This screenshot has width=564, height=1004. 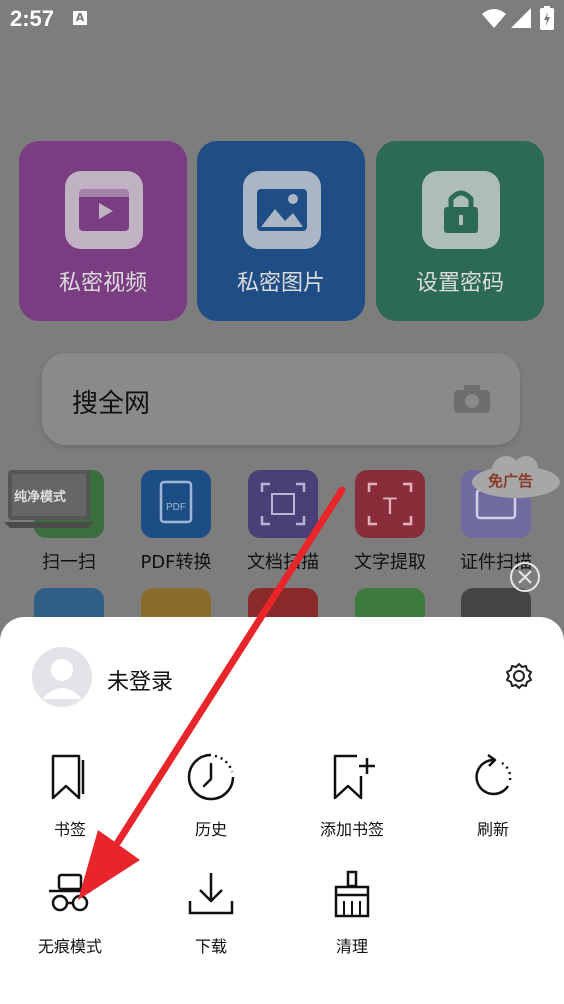 What do you see at coordinates (283, 562) in the screenshot?
I see `tool-label: 文档扫描` at bounding box center [283, 562].